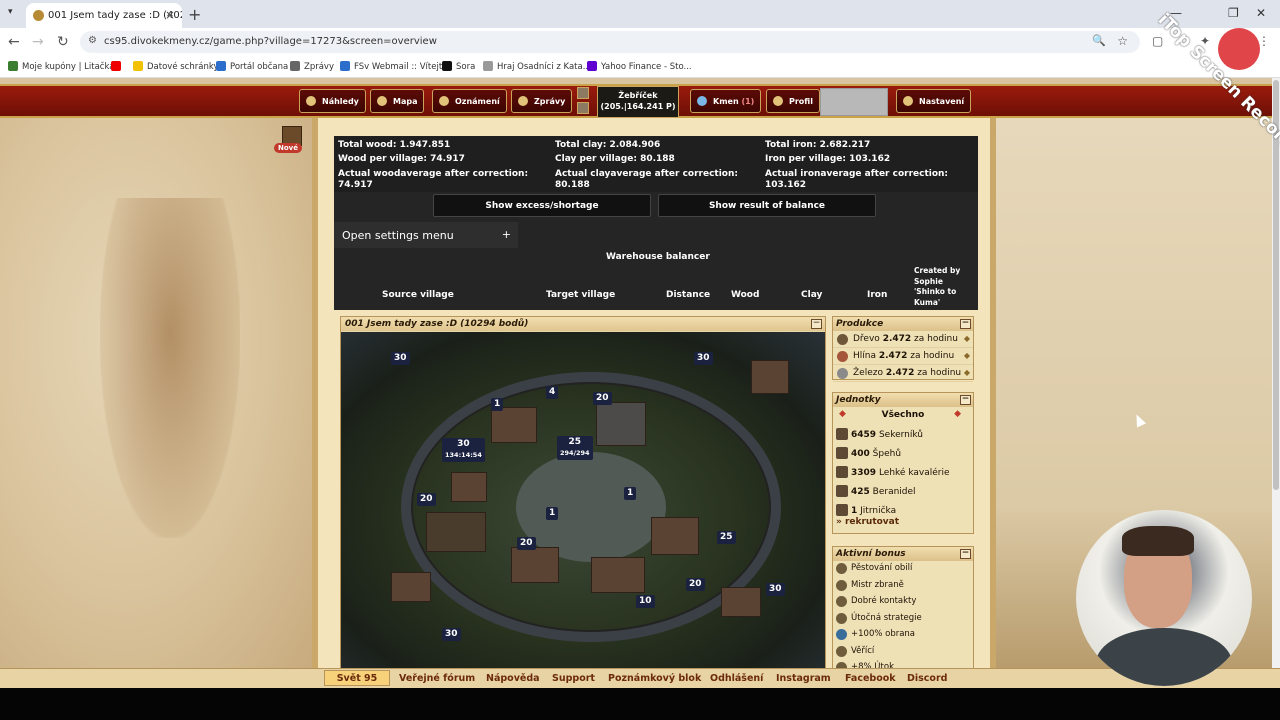 The height and width of the screenshot is (720, 1280). Describe the element at coordinates (965, 324) in the screenshot. I see `collapse-production-icon: −` at that location.